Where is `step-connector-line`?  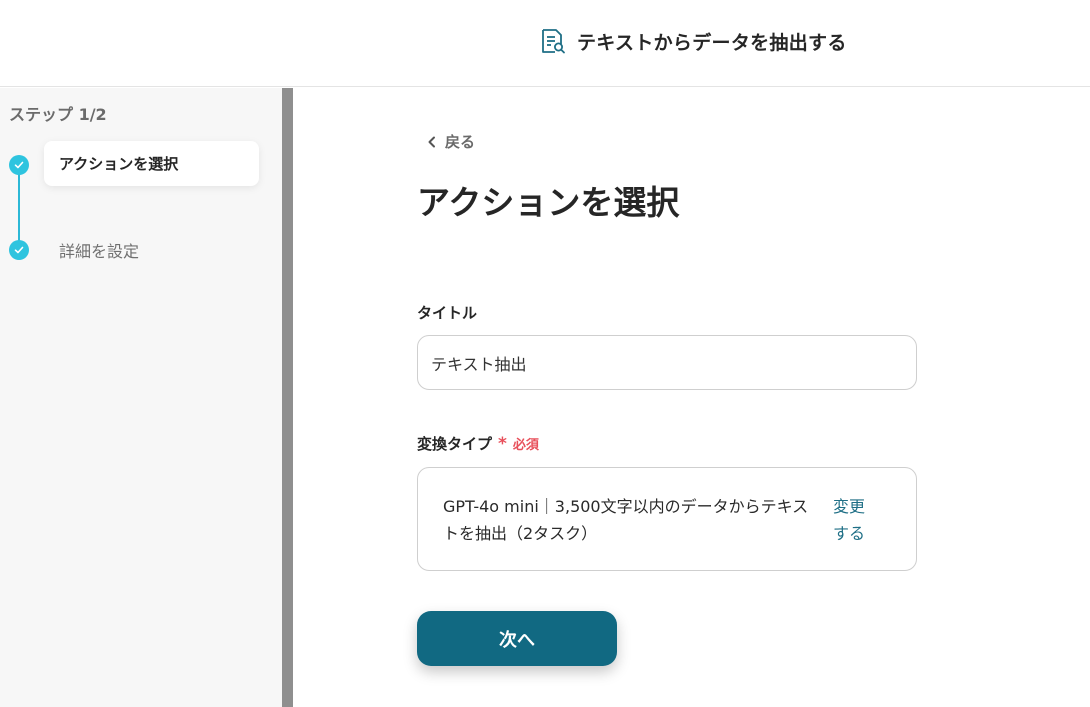
step-connector-line is located at coordinates (19, 207).